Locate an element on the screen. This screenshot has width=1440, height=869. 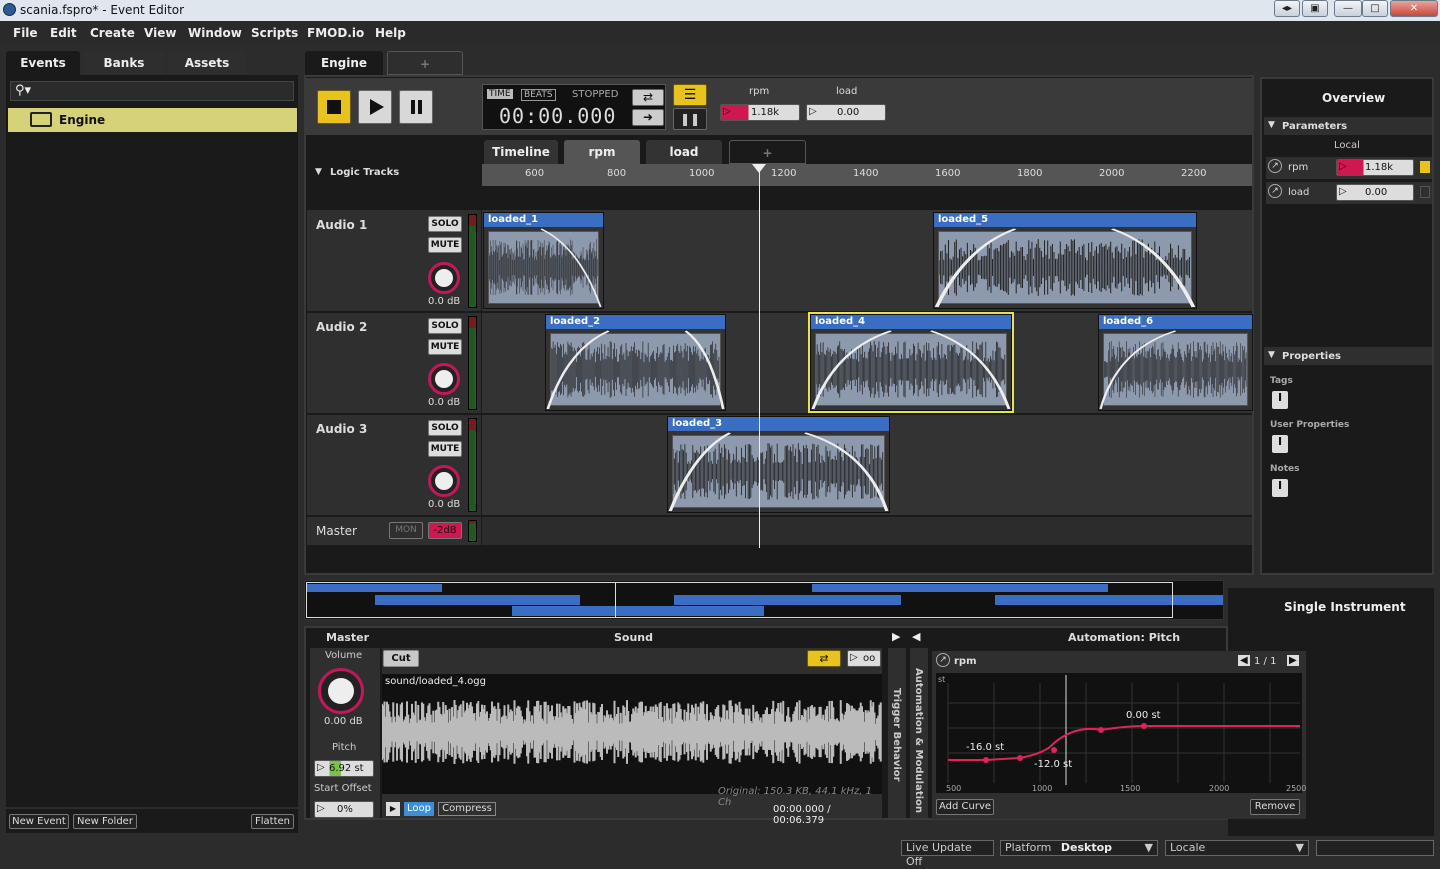
loop-icon: ⇄ is located at coordinates (824, 658).